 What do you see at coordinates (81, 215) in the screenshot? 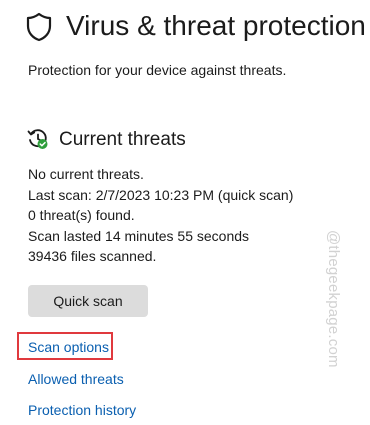
I see `status-line-threats-found: 0 threat(s) found.` at bounding box center [81, 215].